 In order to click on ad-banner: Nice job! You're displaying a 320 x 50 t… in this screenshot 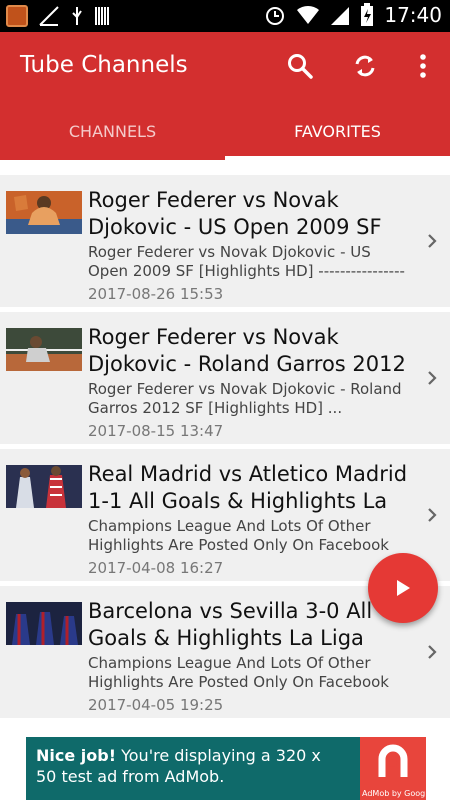, I will do `click(225, 768)`.